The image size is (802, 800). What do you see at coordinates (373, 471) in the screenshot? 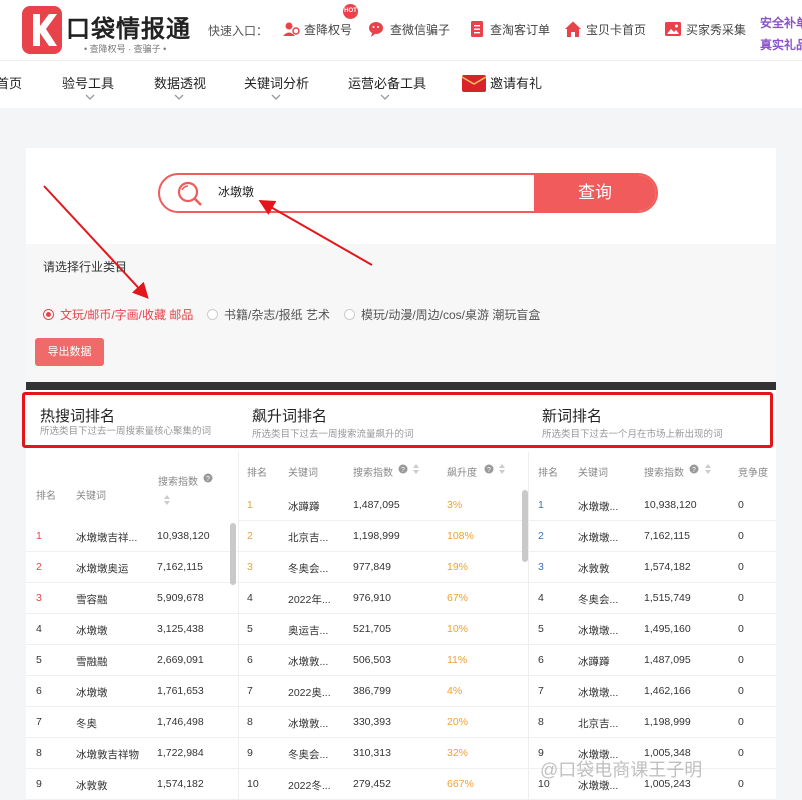
I see `rising-header-index: 搜索指数` at bounding box center [373, 471].